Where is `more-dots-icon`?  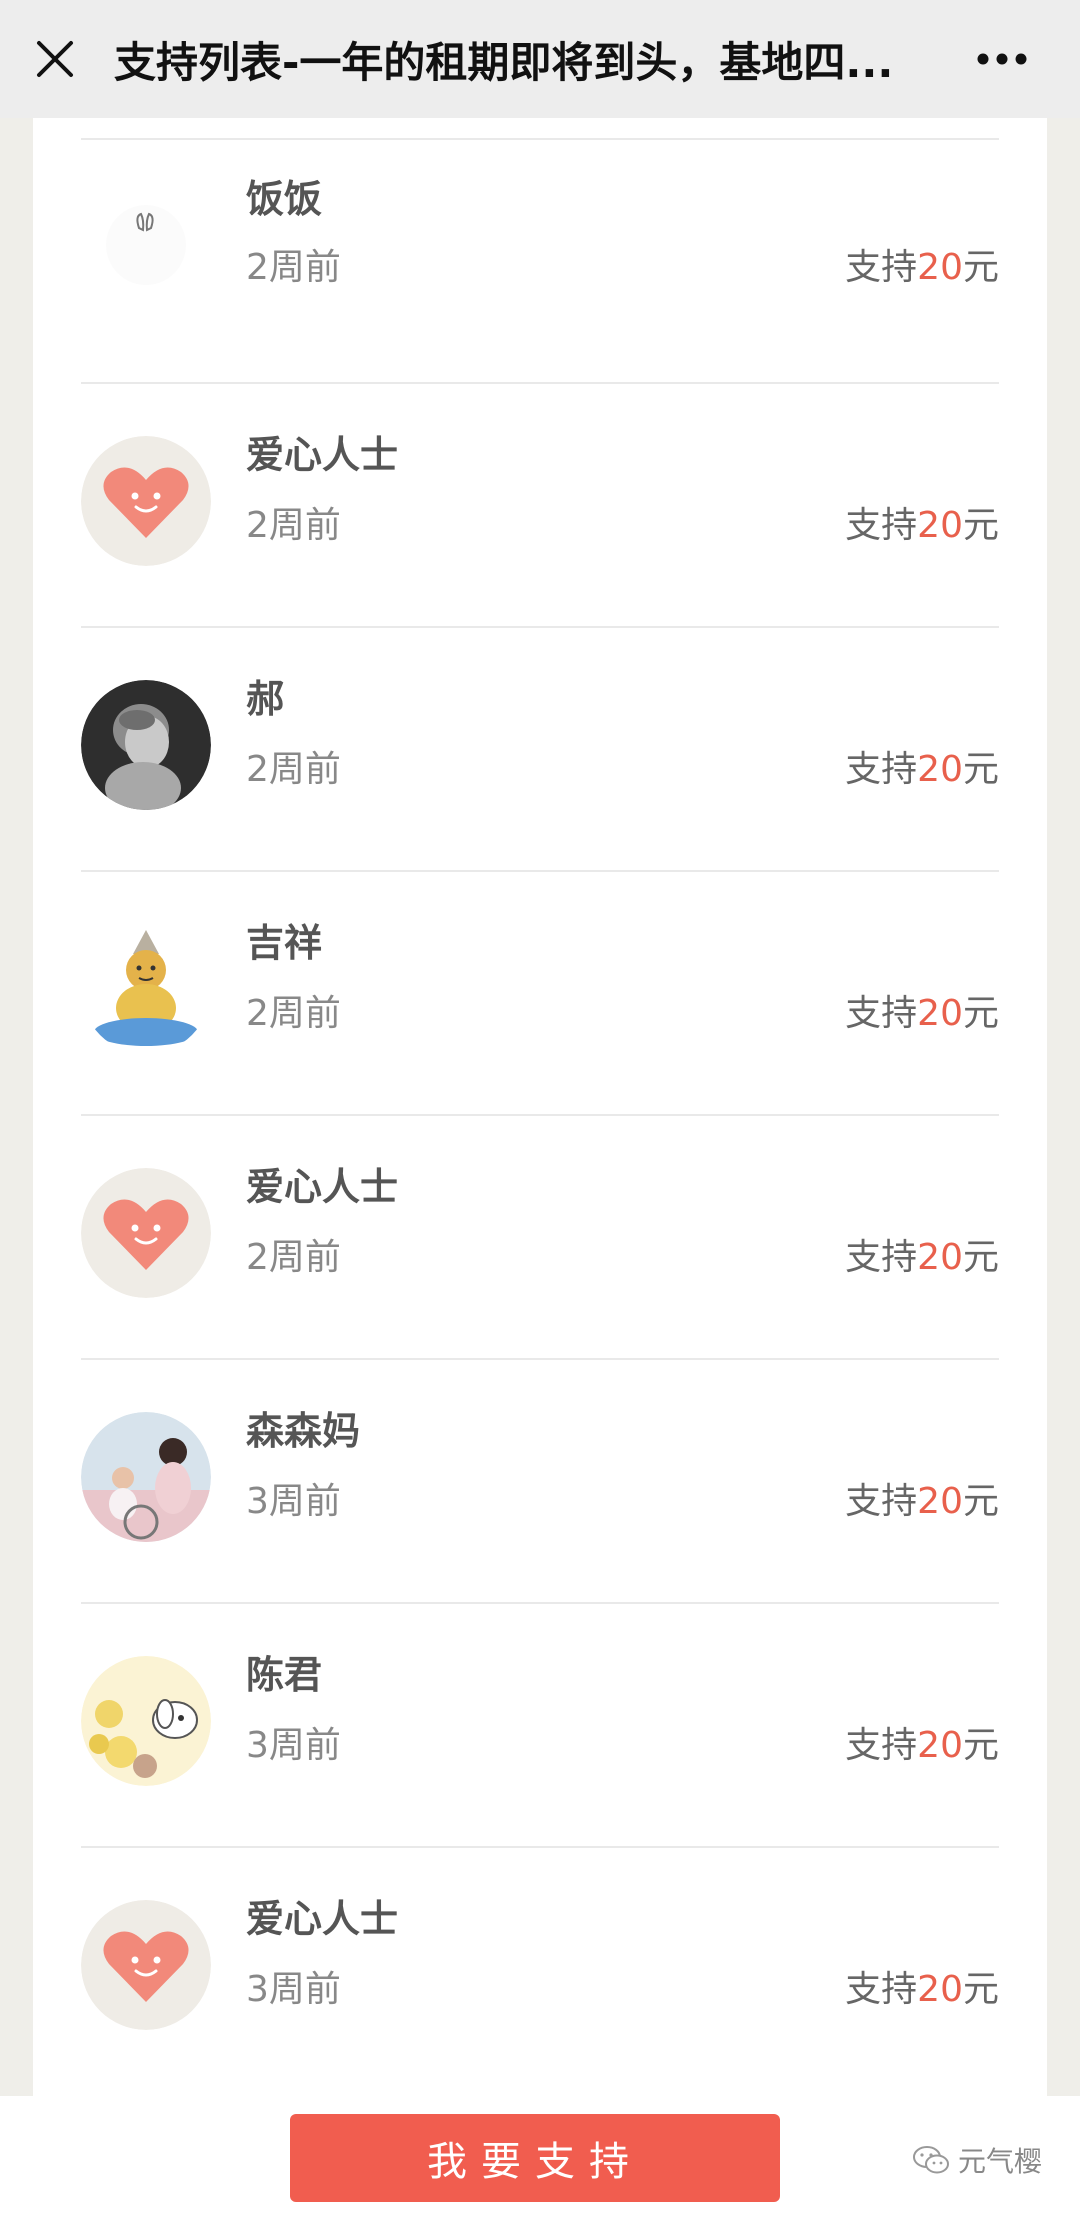
more-dots-icon is located at coordinates (1002, 59).